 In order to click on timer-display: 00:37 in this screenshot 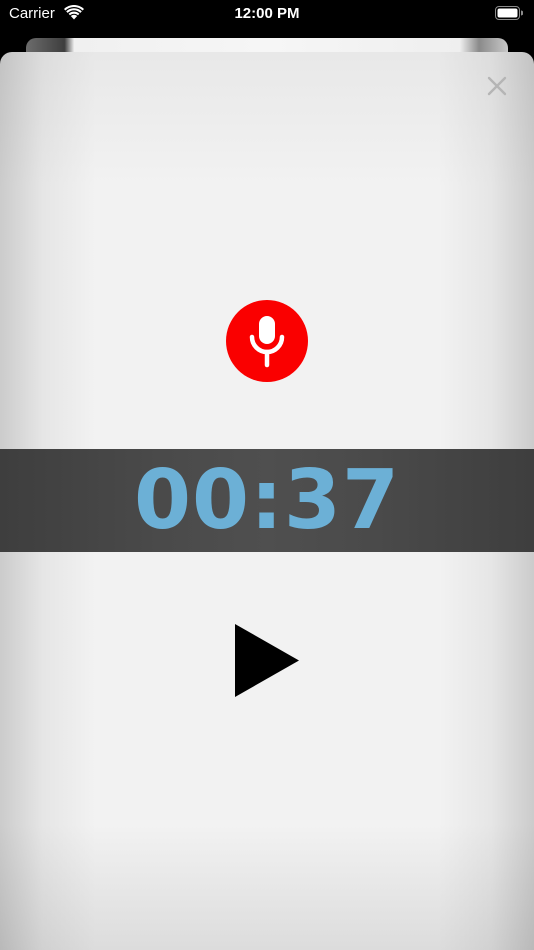, I will do `click(266, 500)`.